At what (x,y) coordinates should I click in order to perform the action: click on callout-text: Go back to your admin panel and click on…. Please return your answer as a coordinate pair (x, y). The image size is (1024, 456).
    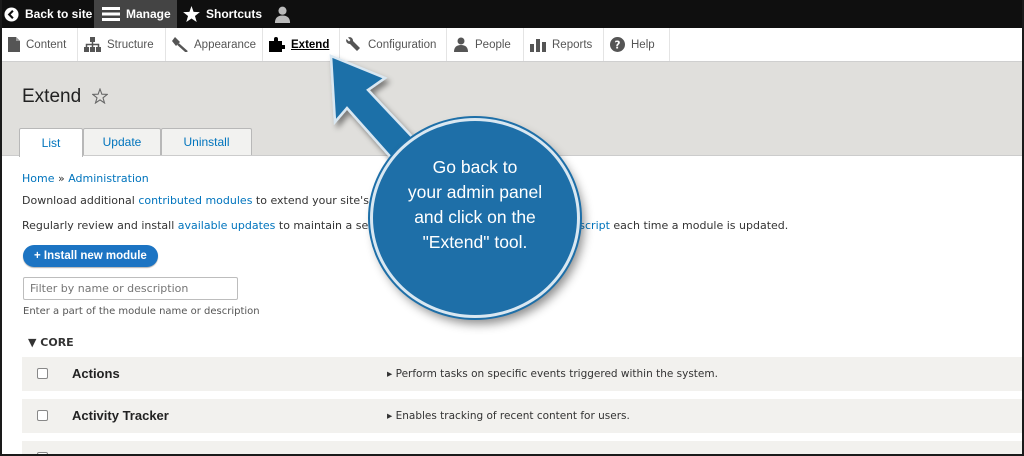
    Looking at the image, I should click on (475, 205).